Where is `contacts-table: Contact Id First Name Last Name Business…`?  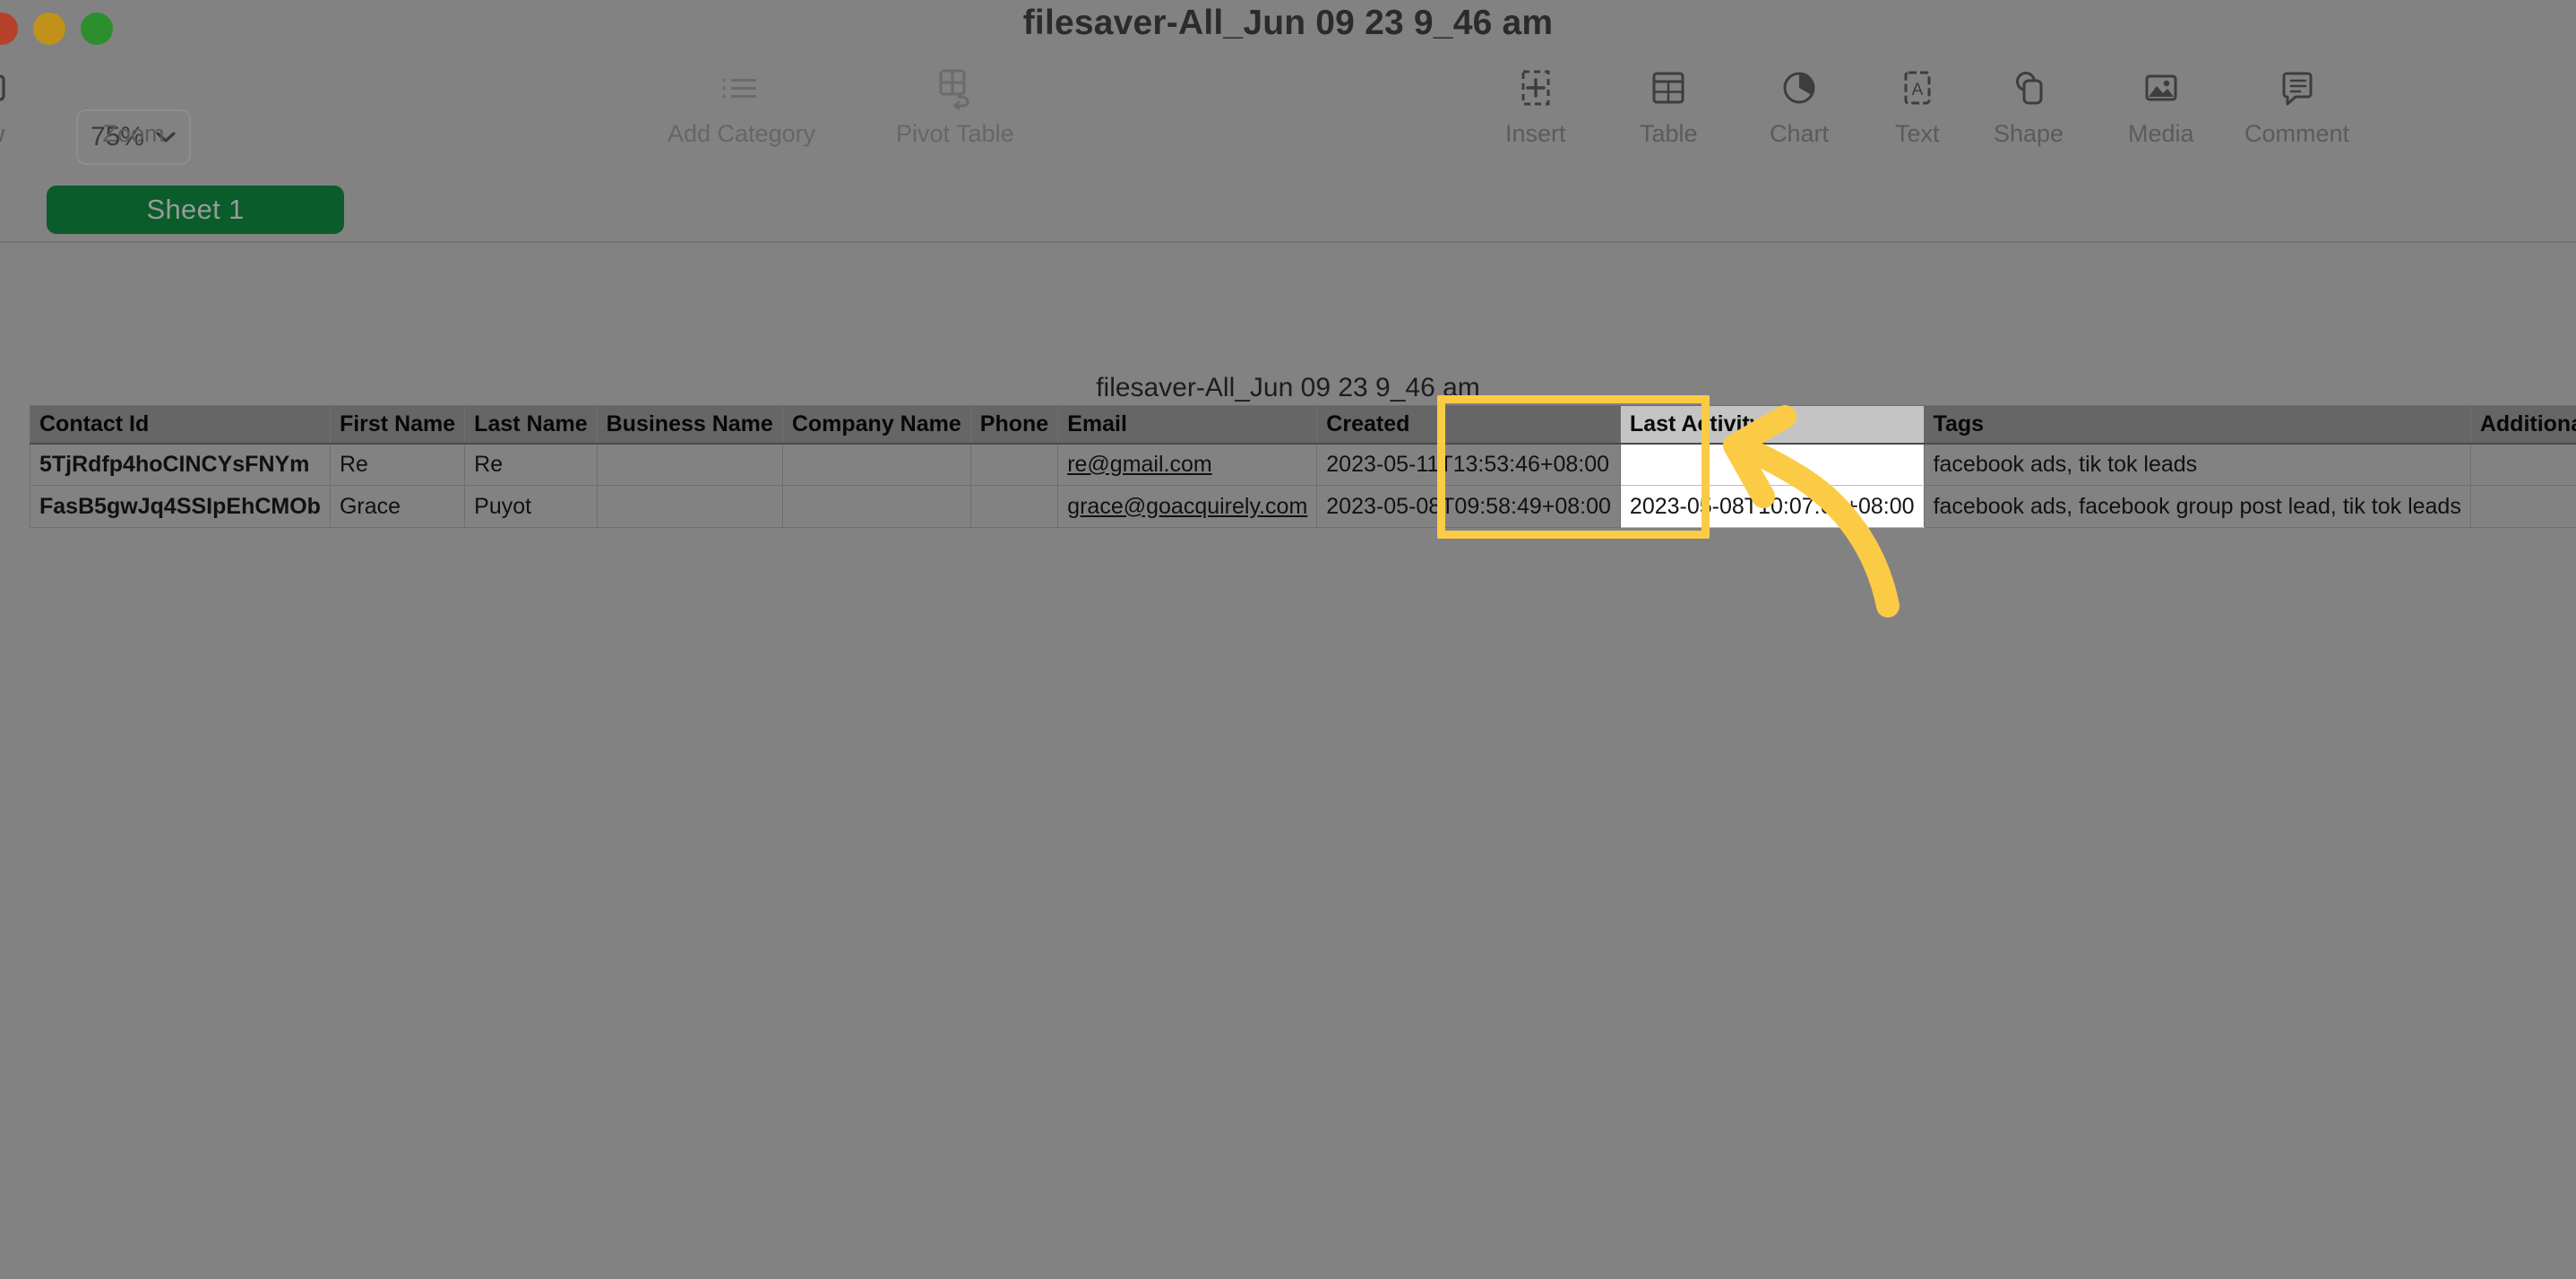 contacts-table: Contact Id First Name Last Name Business… is located at coordinates (1303, 466).